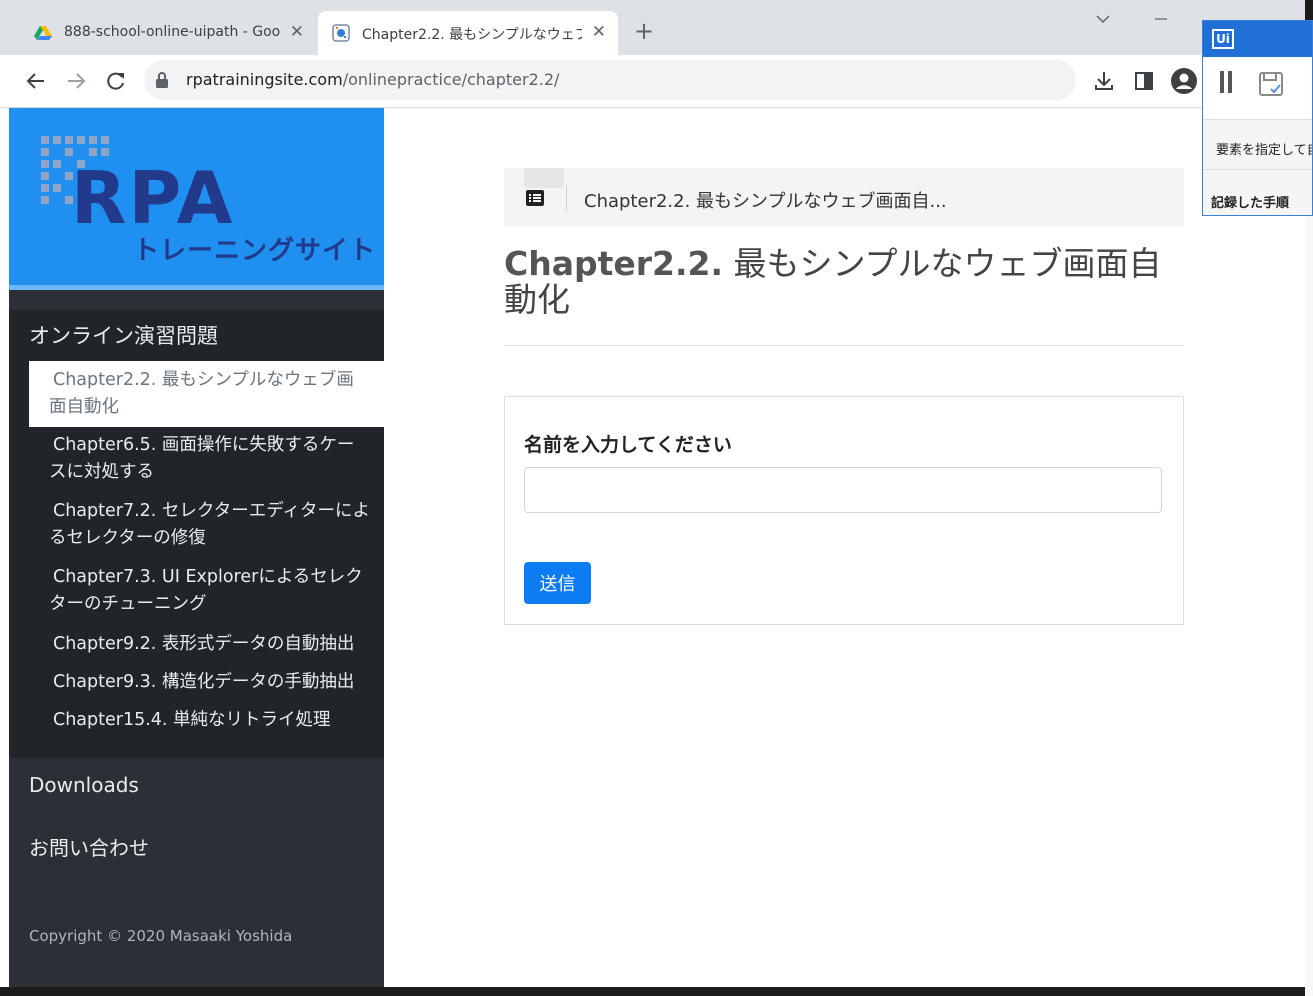 Image resolution: width=1313 pixels, height=996 pixels. What do you see at coordinates (76, 81) in the screenshot?
I see `forward-icon` at bounding box center [76, 81].